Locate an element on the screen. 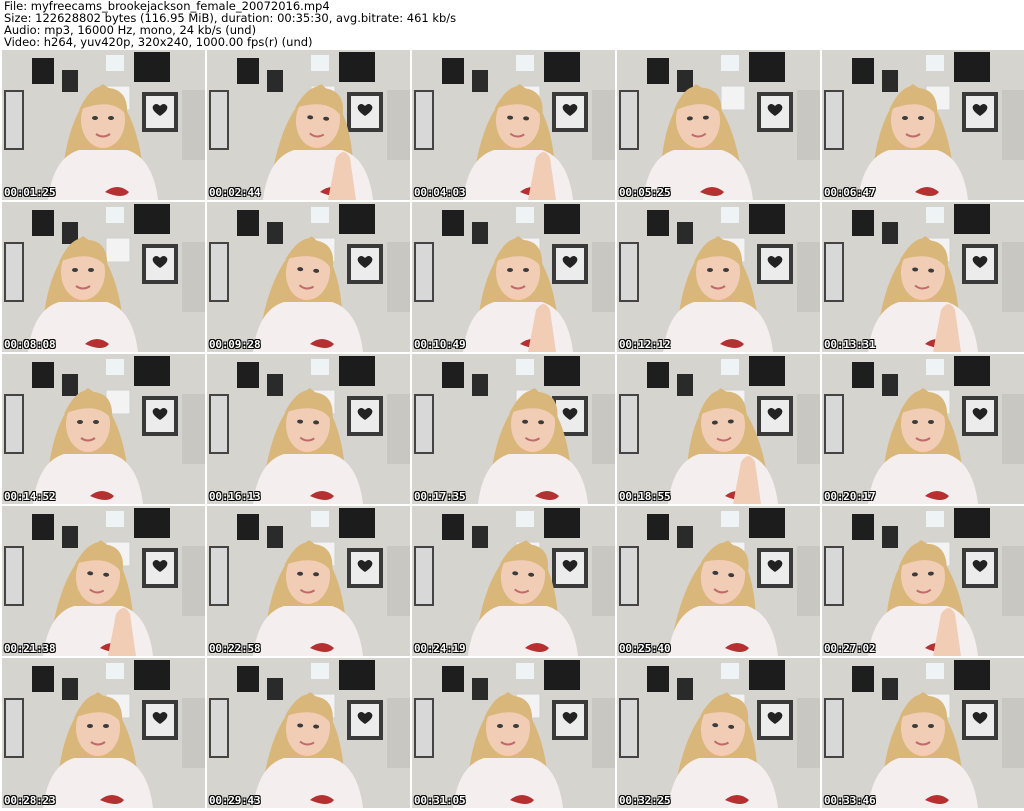 The image size is (1024, 811). video-thumbnail: 00:25:40 is located at coordinates (718, 581).